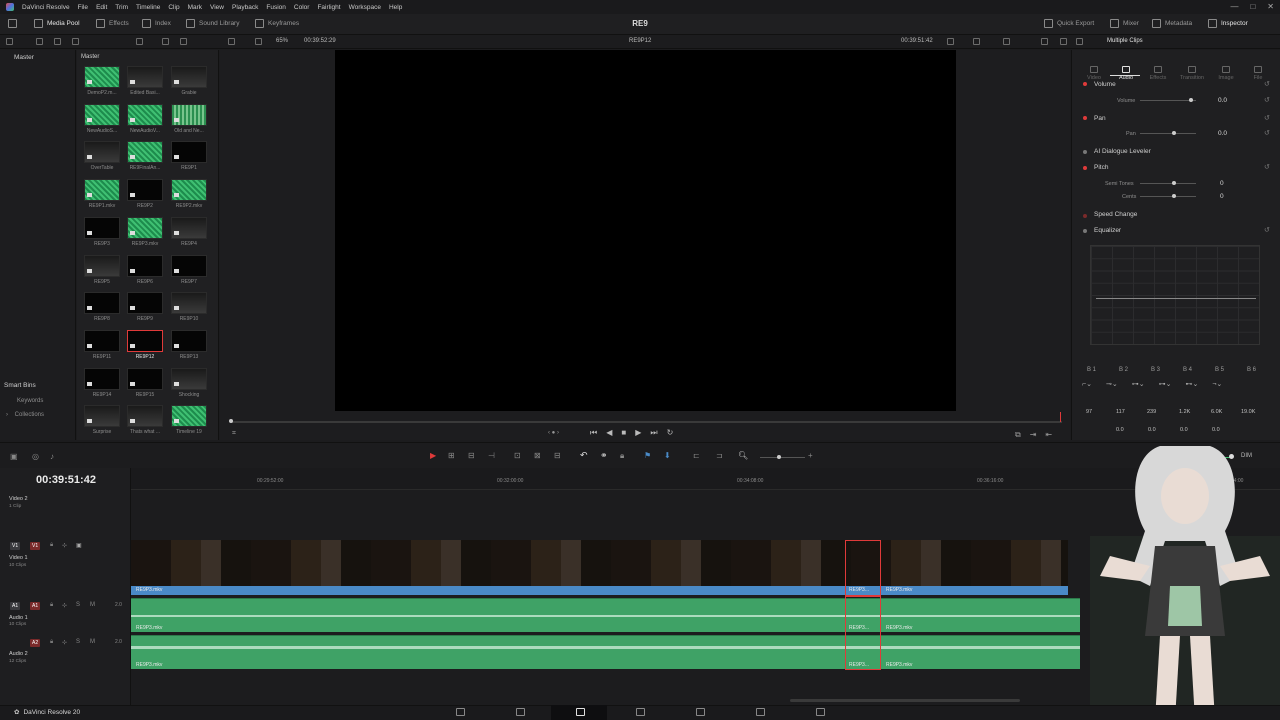  Describe the element at coordinates (1172, 23) in the screenshot. I see `metadata-button: Metadata` at that location.